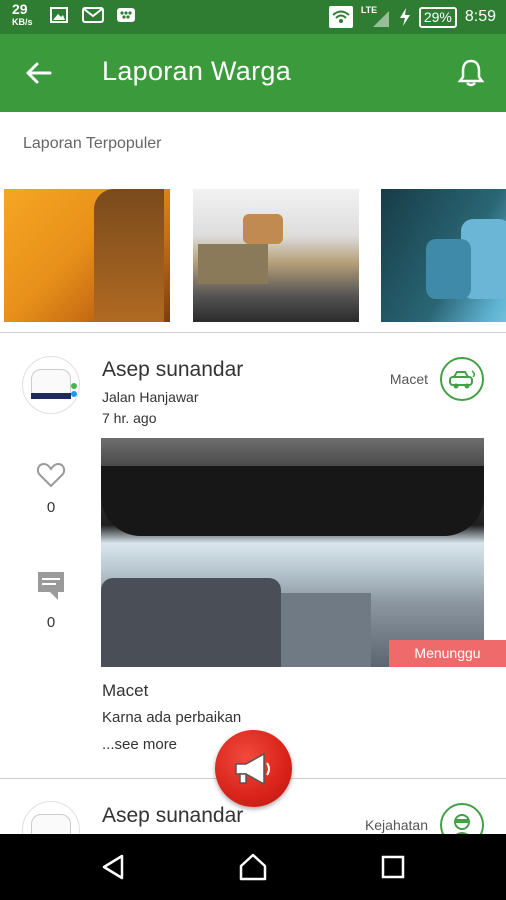 Image resolution: width=506 pixels, height=900 pixels. Describe the element at coordinates (129, 418) in the screenshot. I see `report-time: 7 hr. ago` at that location.